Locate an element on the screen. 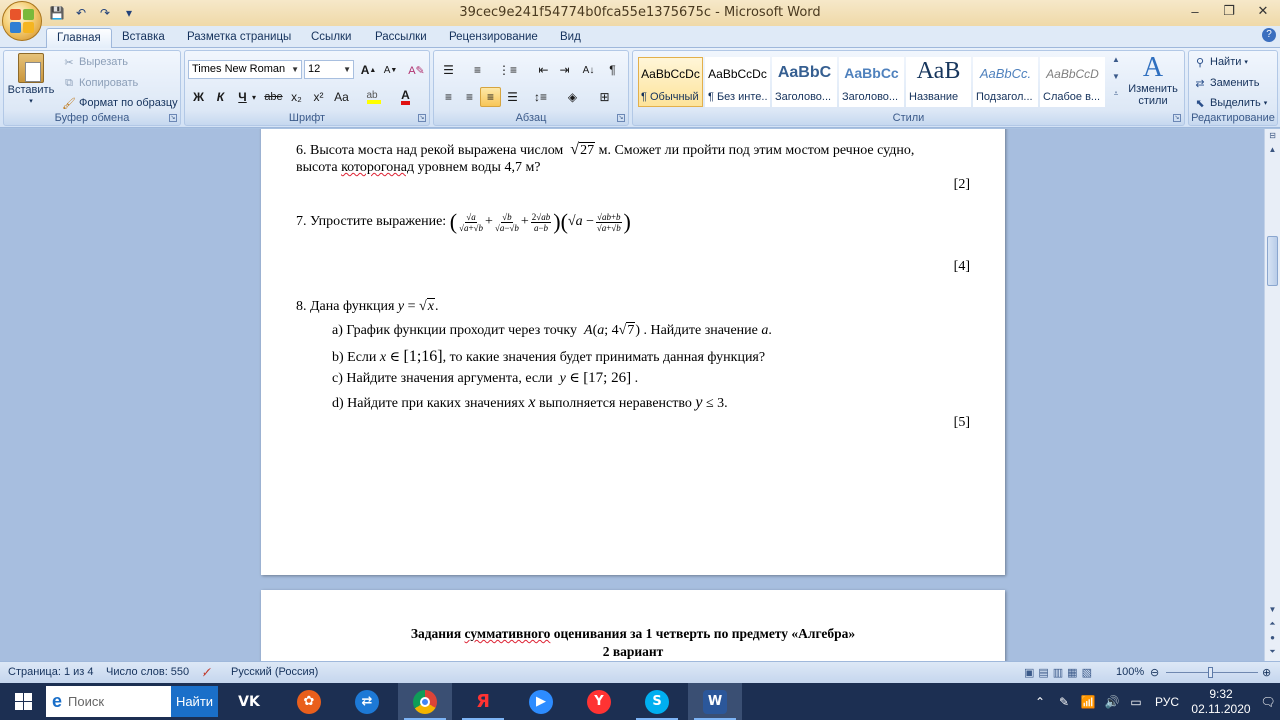 This screenshot has height=720, width=1280. input-language: РУС is located at coordinates (1167, 702).